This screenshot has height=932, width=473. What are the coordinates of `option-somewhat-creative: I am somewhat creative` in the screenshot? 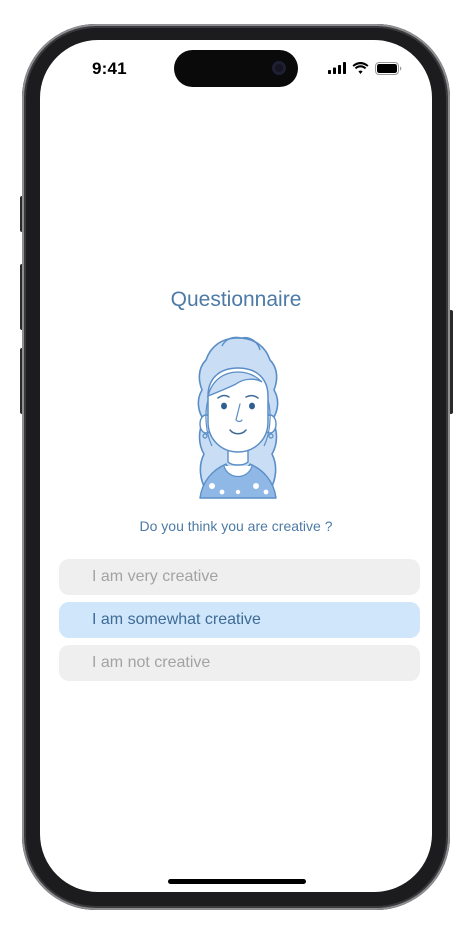 It's located at (239, 620).